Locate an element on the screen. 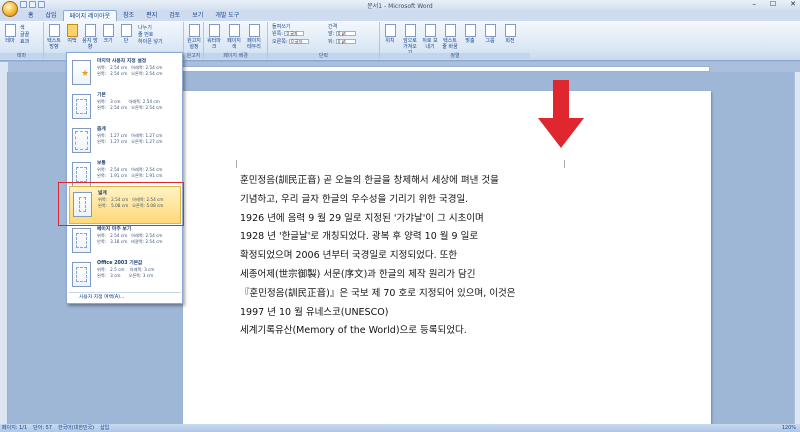 This screenshot has height=432, width=800. window-controls: – ☐ ✕ is located at coordinates (774, 4).